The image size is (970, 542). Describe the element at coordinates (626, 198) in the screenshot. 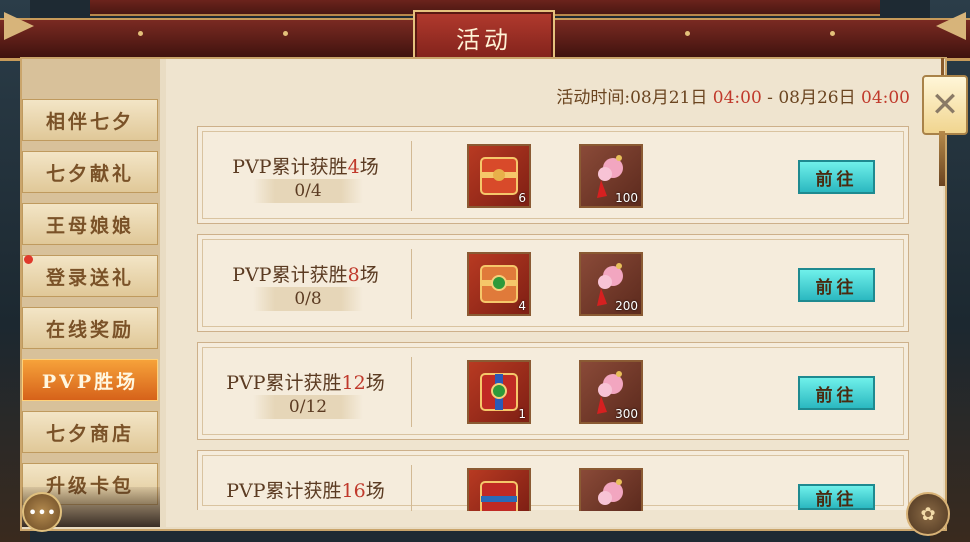

I see `reward-count: 100` at that location.